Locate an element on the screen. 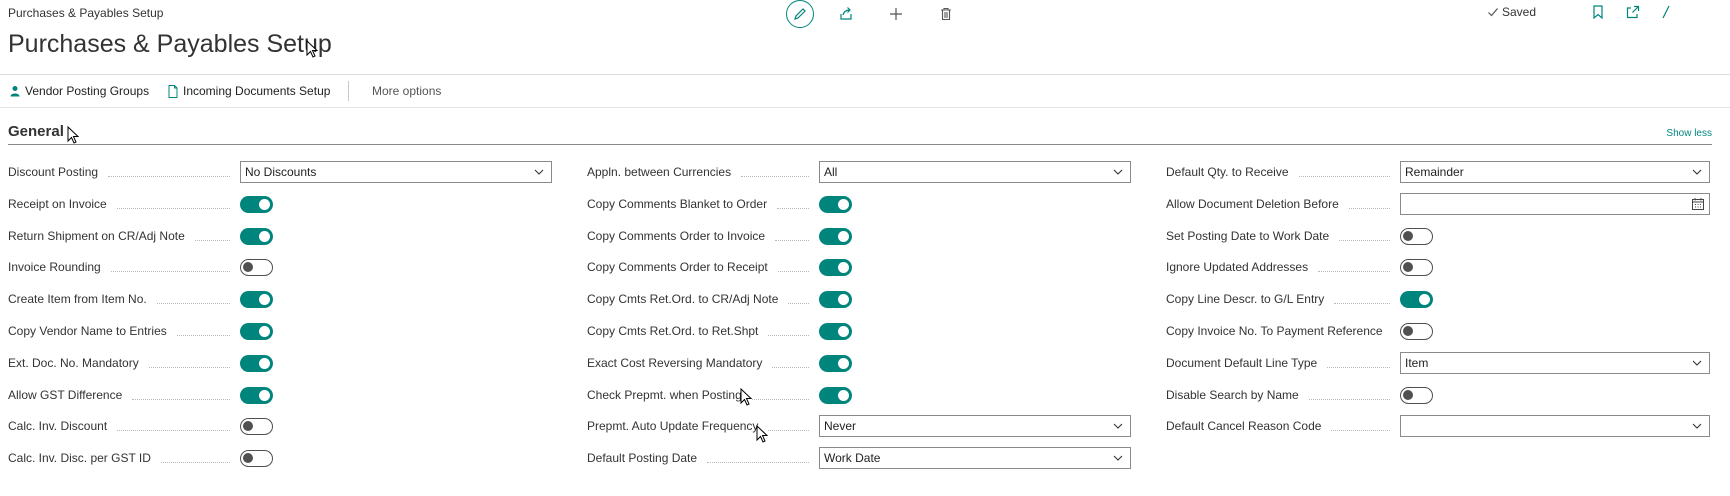  field-label: Copy Vendor Name to Entries is located at coordinates (87, 331).